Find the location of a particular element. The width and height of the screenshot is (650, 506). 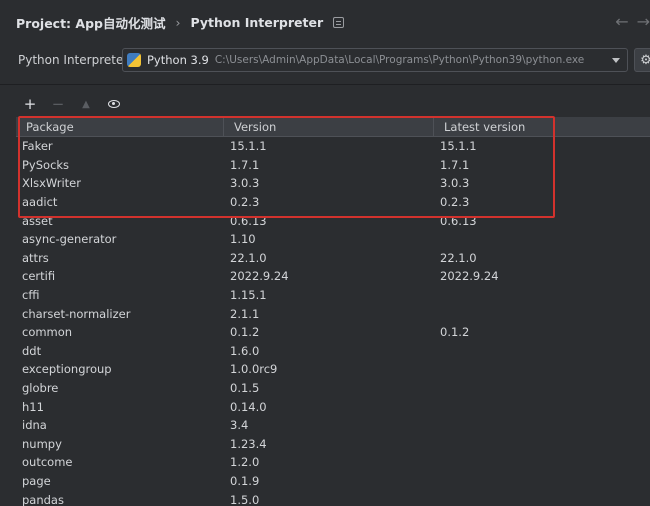

interpreter-name: Python 3.9 is located at coordinates (178, 60).